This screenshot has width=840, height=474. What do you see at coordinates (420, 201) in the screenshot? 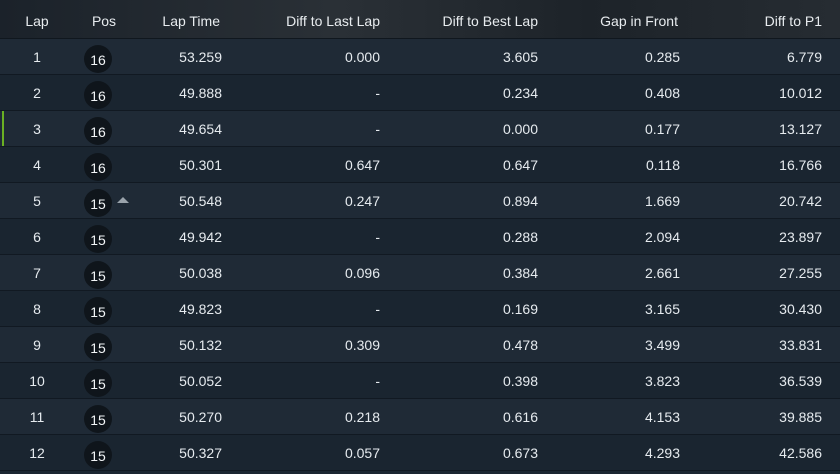
I see `table-row: 5 15 50.548 0.247 0.894 1.669 20.742` at bounding box center [420, 201].